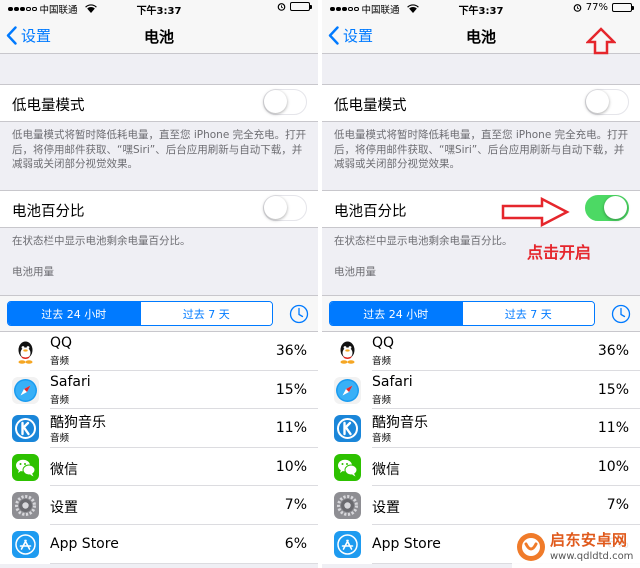 The image size is (640, 568). Describe the element at coordinates (596, 7) in the screenshot. I see `battery-percent-label: 77%` at that location.